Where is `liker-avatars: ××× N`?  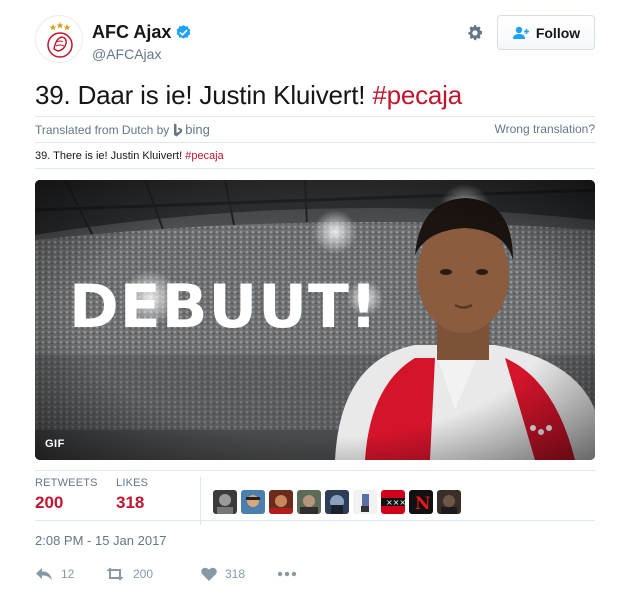
liker-avatars: ××× N is located at coordinates (337, 502).